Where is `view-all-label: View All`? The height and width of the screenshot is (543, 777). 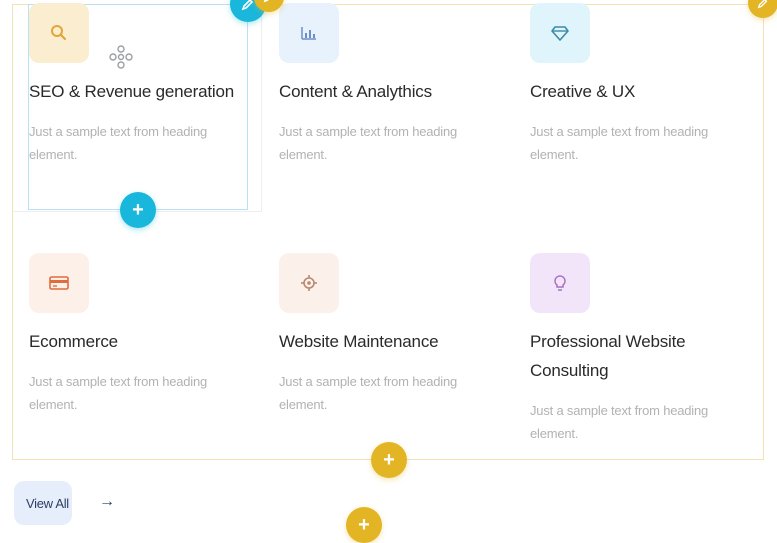 view-all-label: View All is located at coordinates (47, 503).